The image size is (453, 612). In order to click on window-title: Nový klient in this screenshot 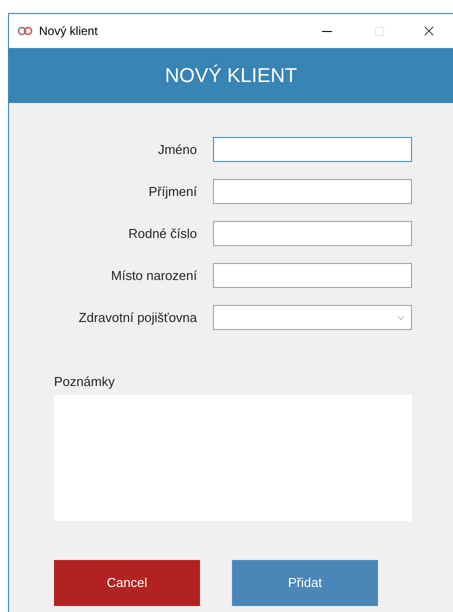, I will do `click(68, 31)`.